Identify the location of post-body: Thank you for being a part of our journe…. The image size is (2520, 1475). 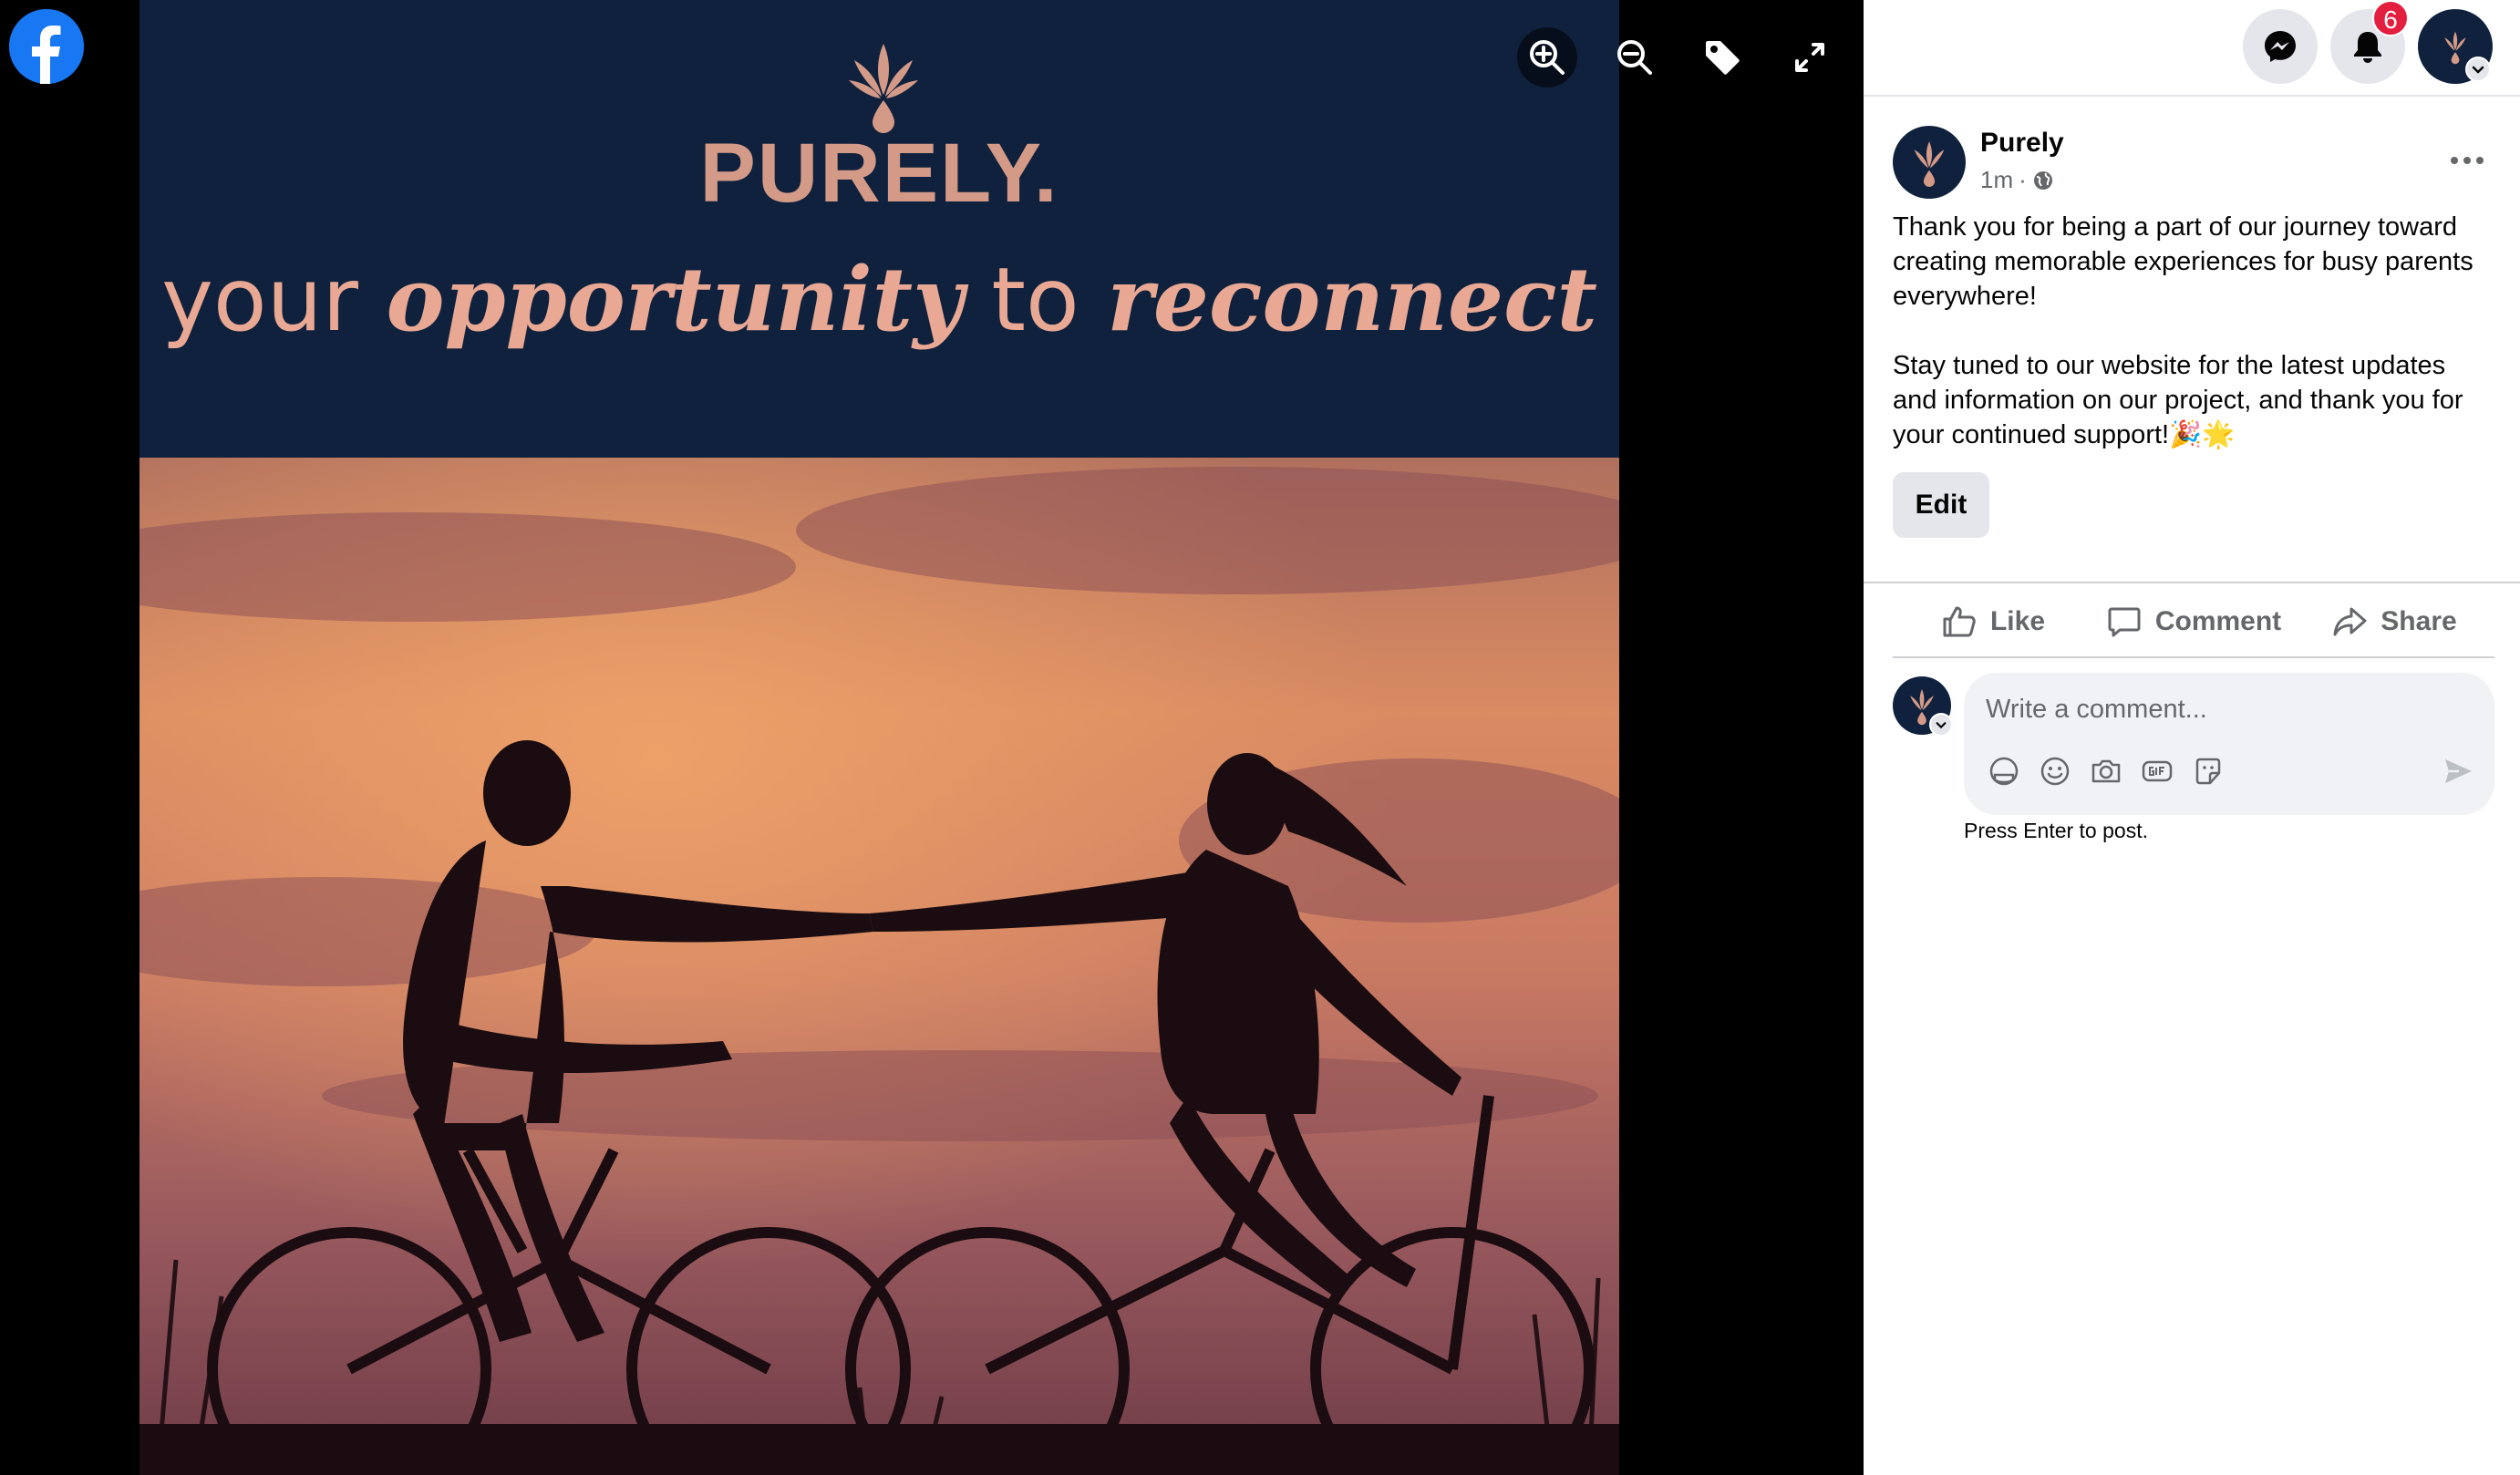
(2193, 331).